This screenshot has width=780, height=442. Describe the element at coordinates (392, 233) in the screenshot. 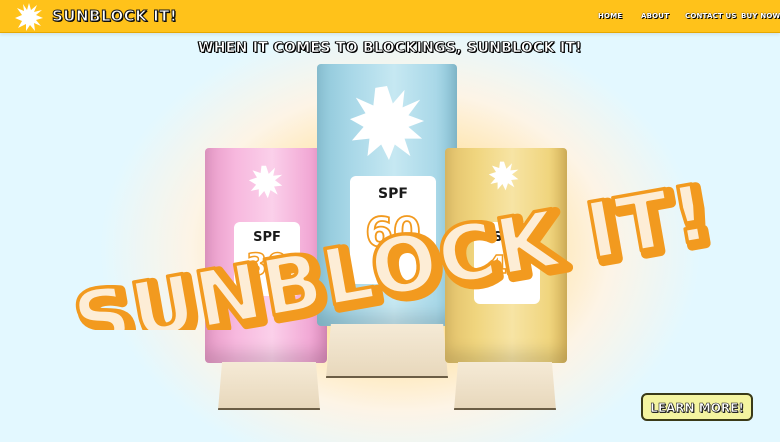

I see `spf-value: 60` at that location.